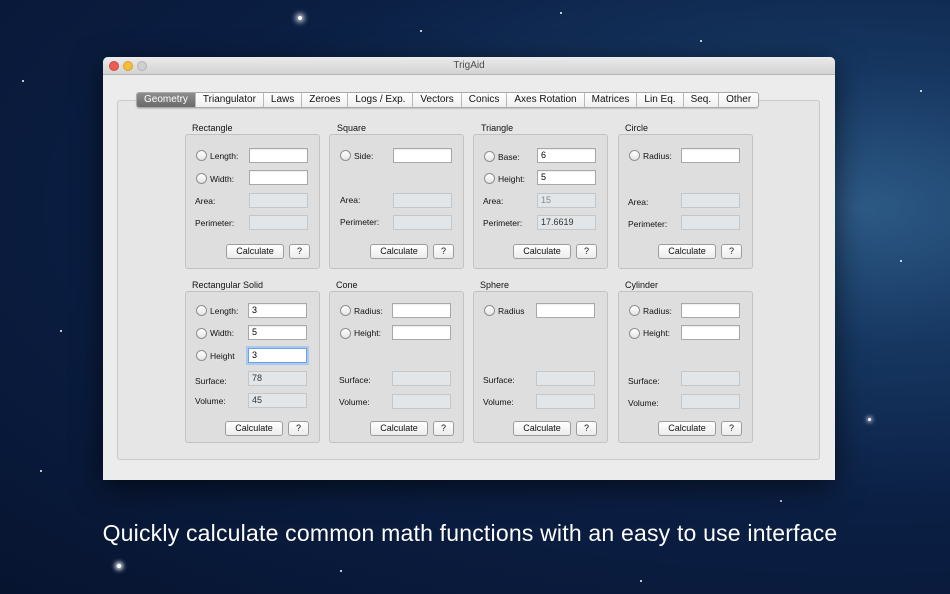 The width and height of the screenshot is (950, 594). Describe the element at coordinates (399, 251) in the screenshot. I see `square-calculate-button: Calculate` at that location.